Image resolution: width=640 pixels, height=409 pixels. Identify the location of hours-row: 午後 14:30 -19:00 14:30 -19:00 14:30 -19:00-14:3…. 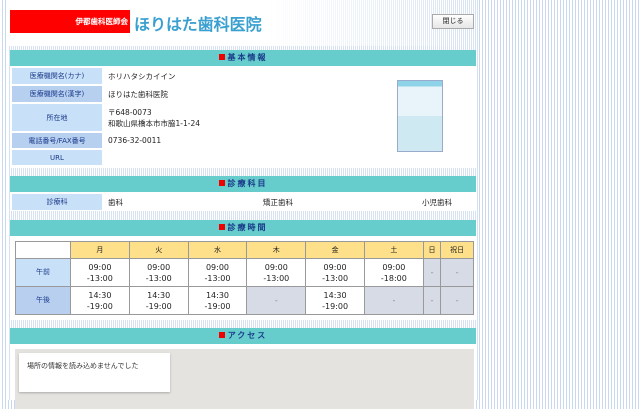
(244, 300).